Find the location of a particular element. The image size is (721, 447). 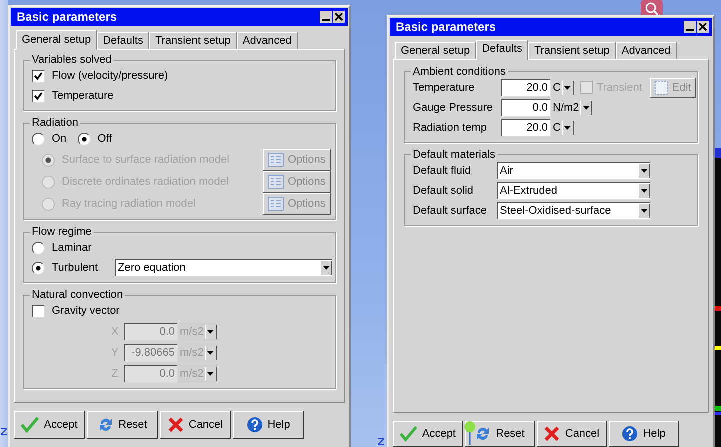

group-title: Natural convection is located at coordinates (77, 295).